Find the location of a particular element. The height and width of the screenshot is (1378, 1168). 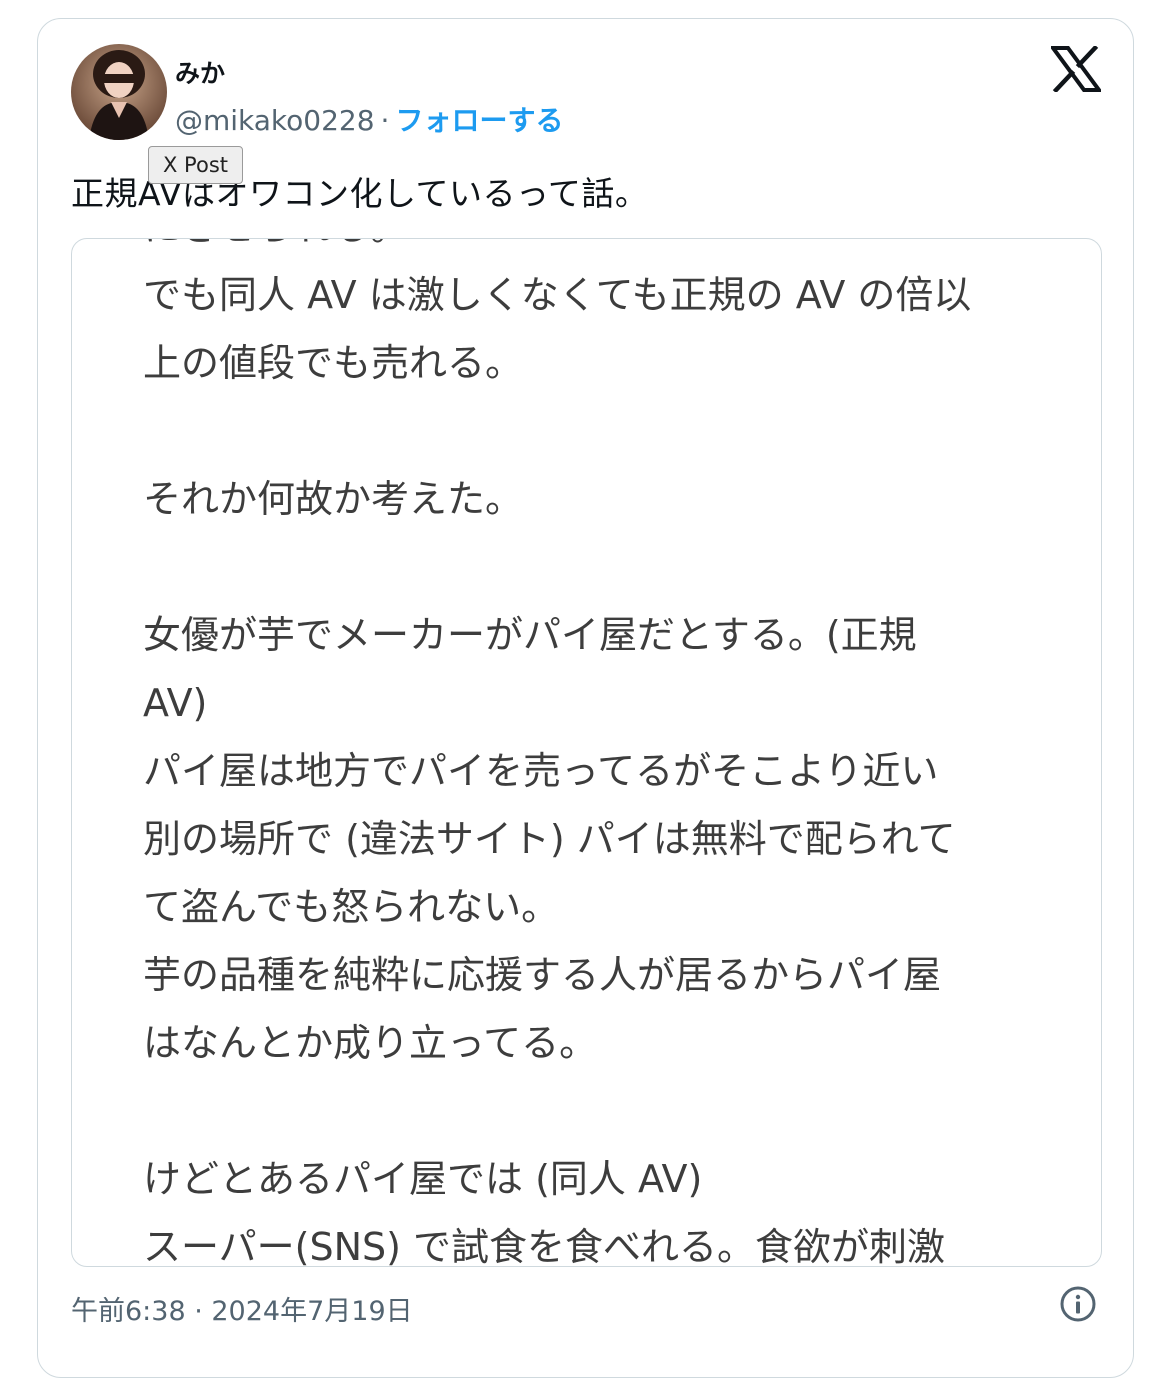

post-timestamp: 午前6:38 · 2024年7月19日 is located at coordinates (242, 1308).